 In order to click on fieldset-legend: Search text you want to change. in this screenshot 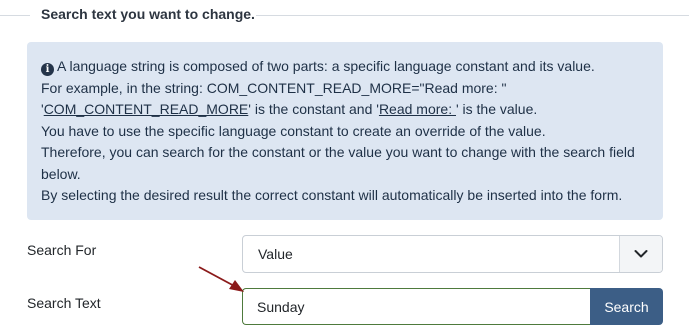, I will do `click(344, 16)`.